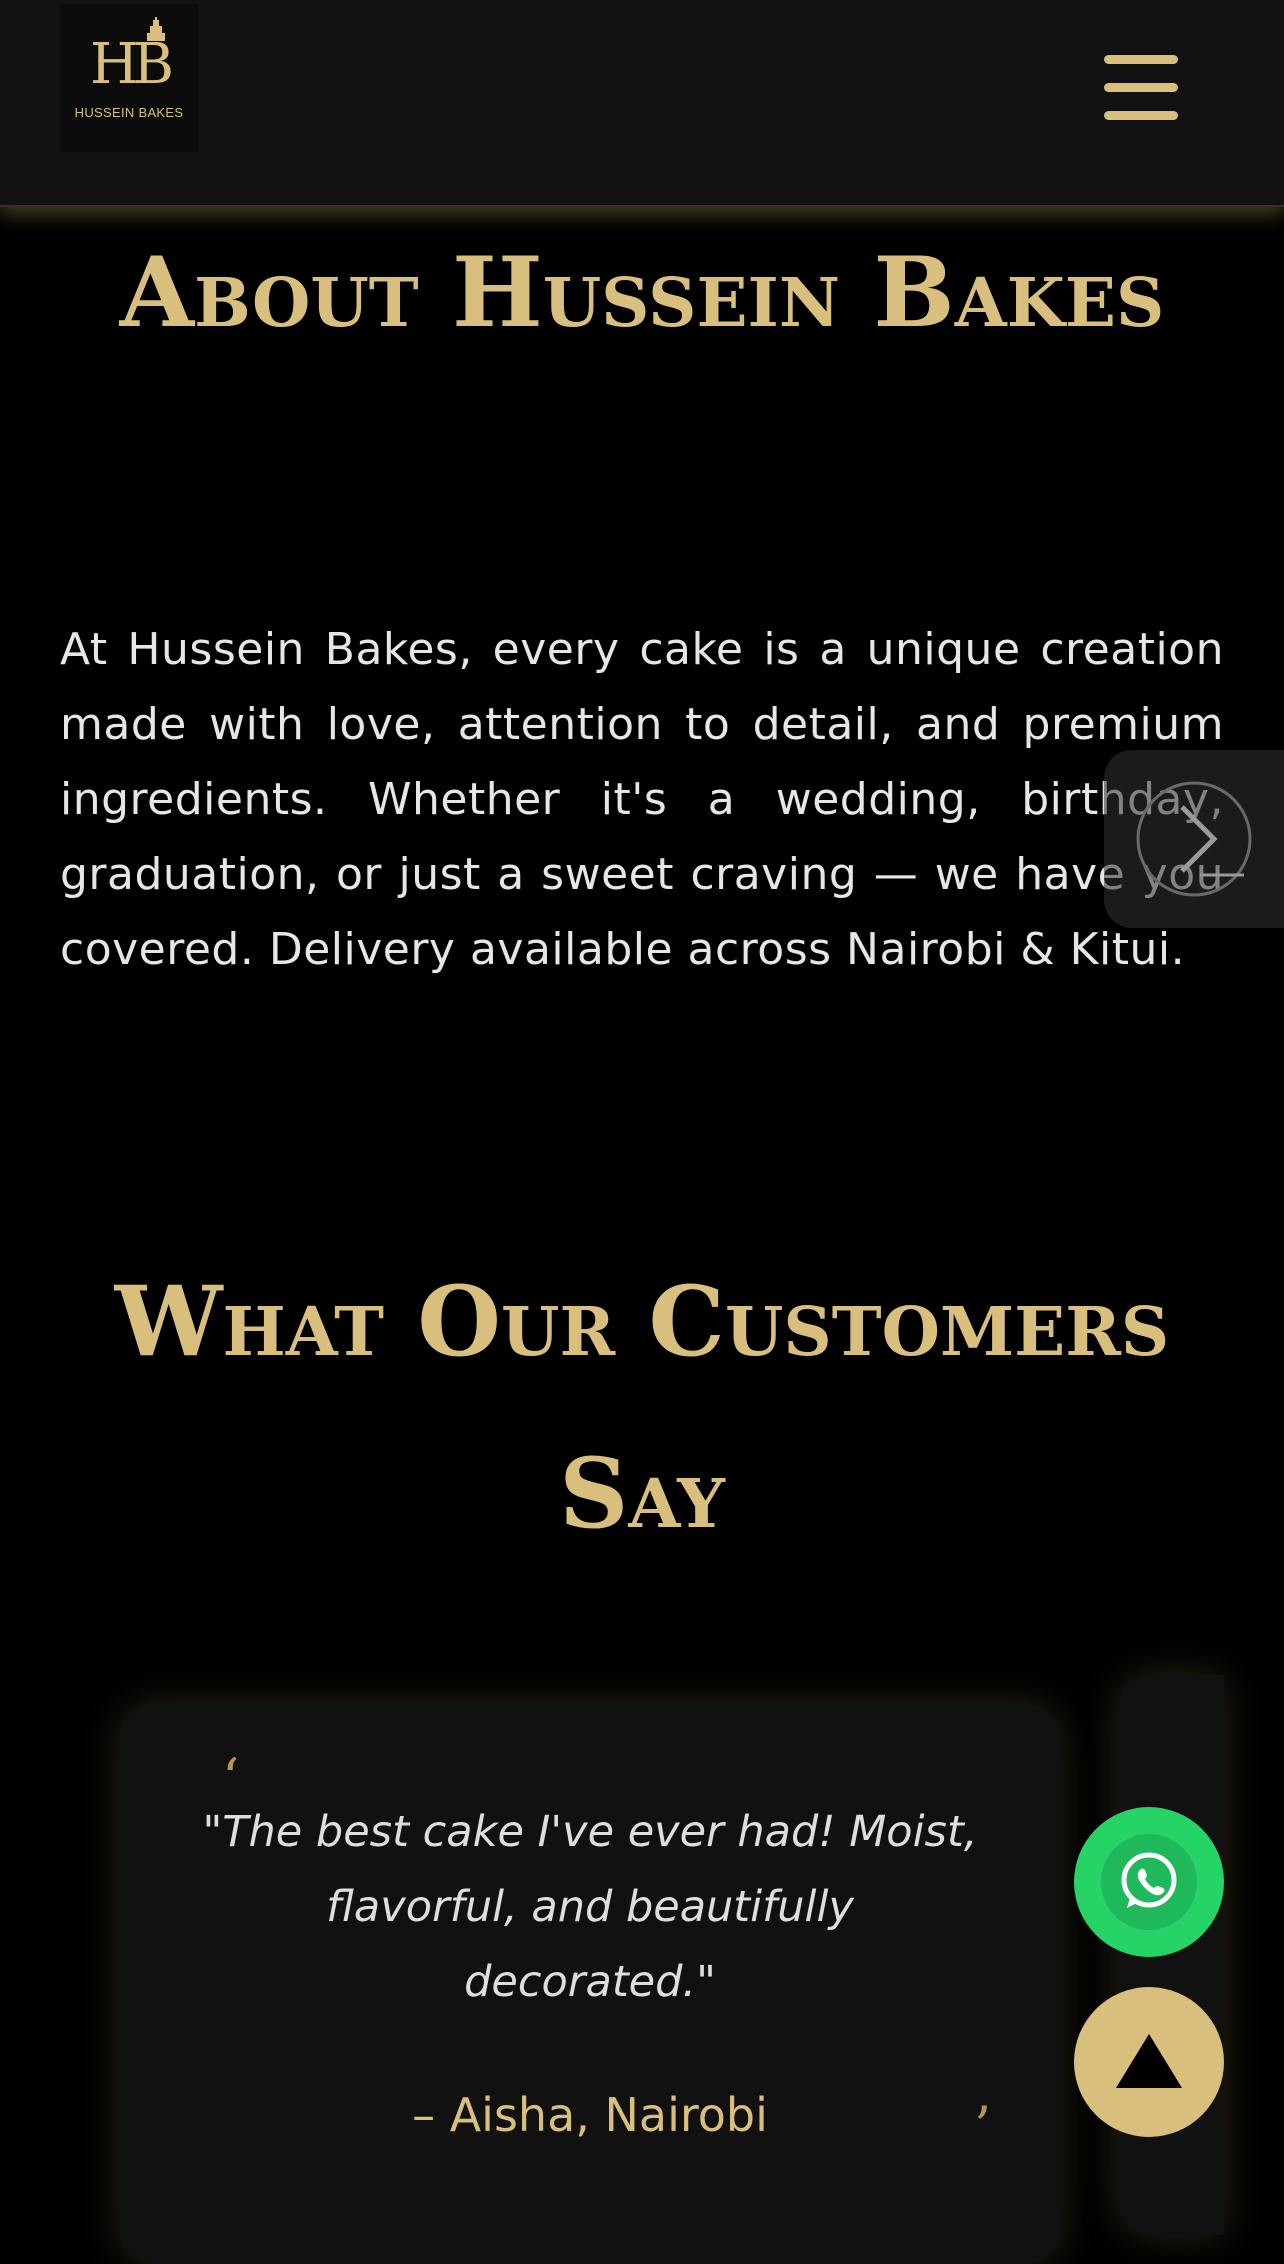  I want to click on cake-icon, so click(156, 28).